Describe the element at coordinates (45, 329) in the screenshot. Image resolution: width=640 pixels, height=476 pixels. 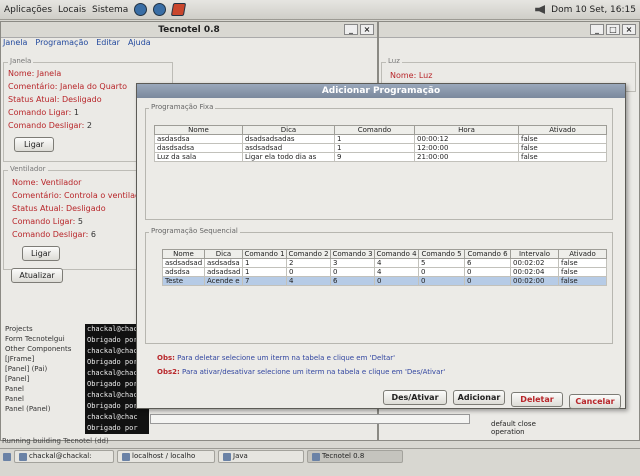
I see `tree-item: Projects` at that location.